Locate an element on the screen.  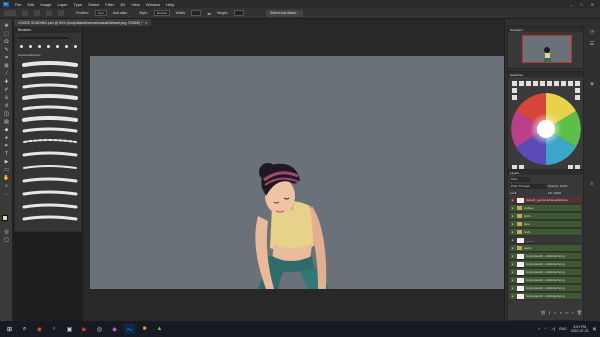
foreground-color-swatch is located at coordinates (5, 218).